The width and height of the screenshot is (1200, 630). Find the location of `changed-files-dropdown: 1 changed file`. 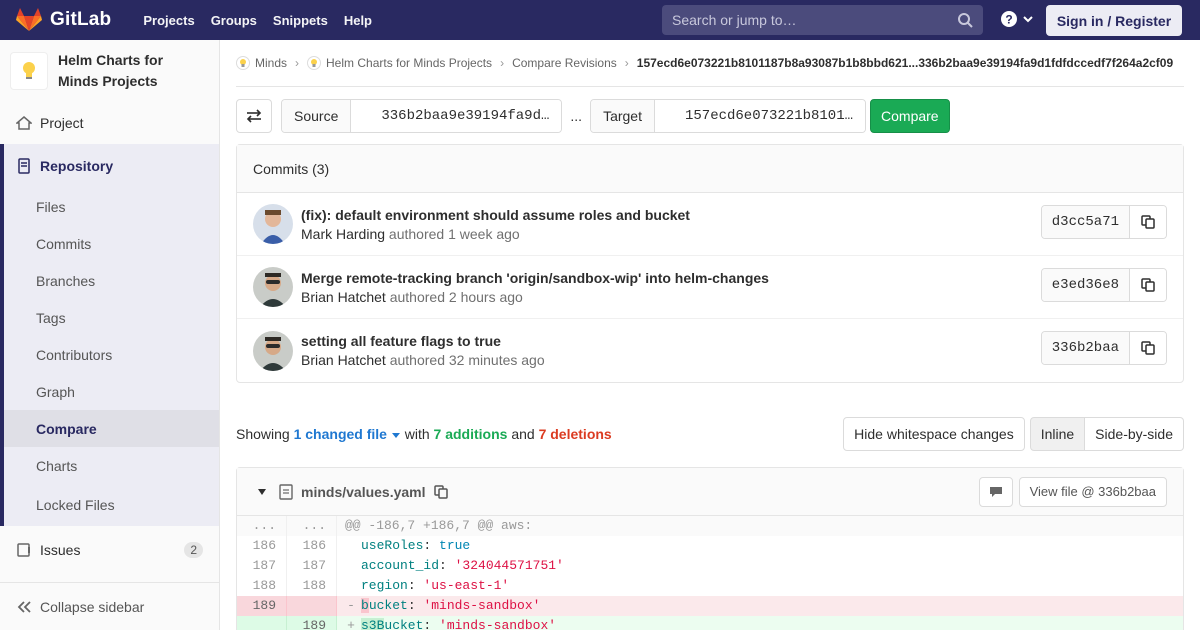

changed-files-dropdown: 1 changed file is located at coordinates (347, 434).